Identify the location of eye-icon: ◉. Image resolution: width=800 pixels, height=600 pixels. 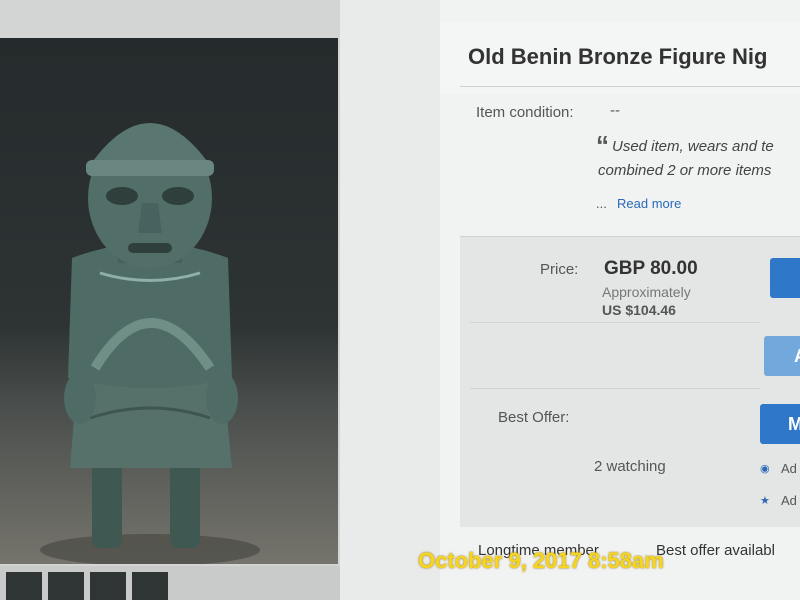
(765, 469).